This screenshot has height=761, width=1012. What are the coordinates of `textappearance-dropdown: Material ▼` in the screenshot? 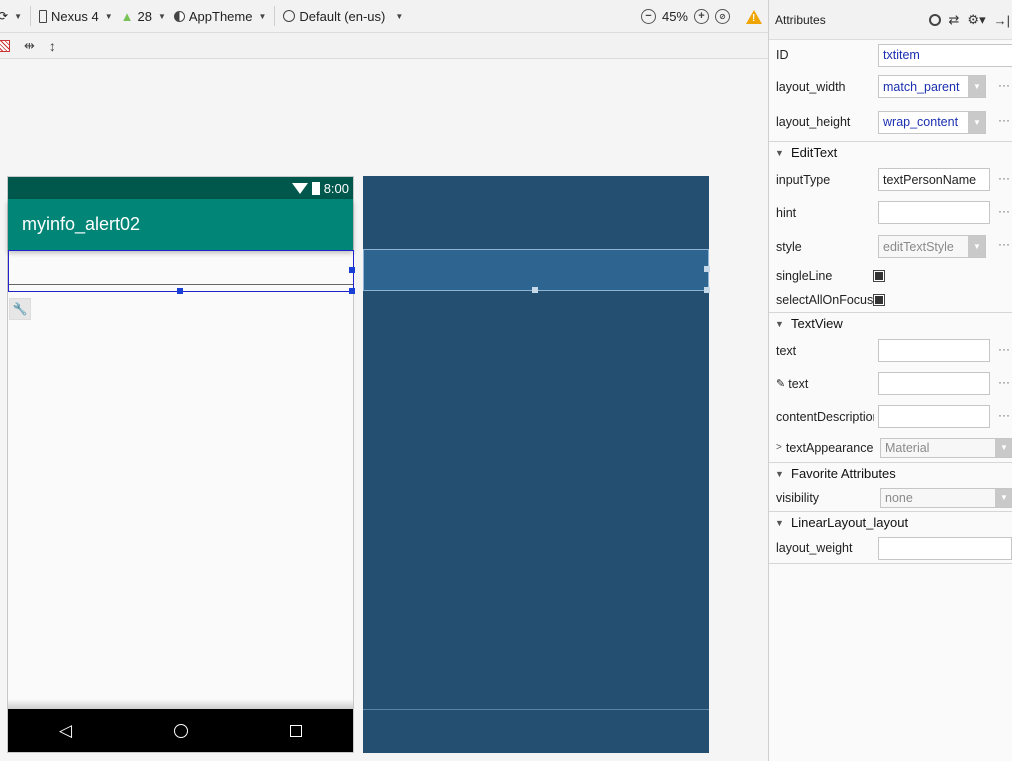 It's located at (946, 447).